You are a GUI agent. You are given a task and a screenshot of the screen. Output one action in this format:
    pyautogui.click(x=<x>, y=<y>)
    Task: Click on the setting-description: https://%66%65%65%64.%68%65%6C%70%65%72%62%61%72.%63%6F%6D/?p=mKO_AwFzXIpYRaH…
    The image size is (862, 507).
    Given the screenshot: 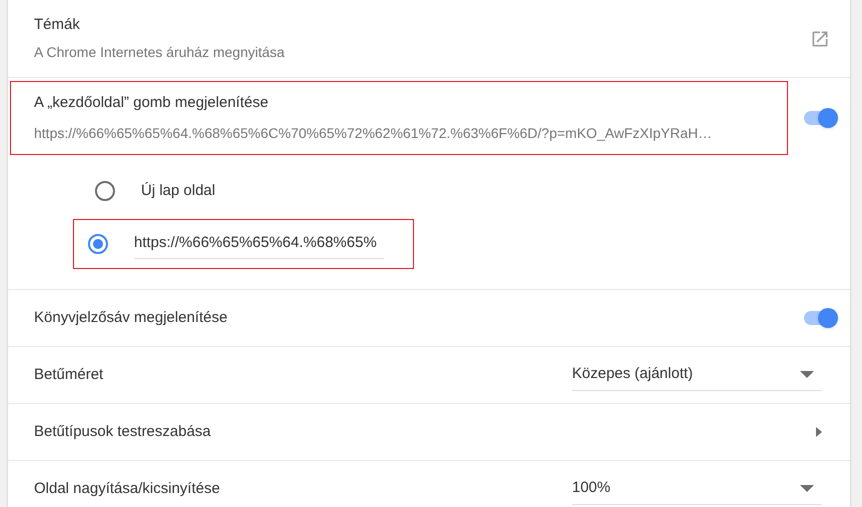 What is the action you would take?
    pyautogui.click(x=373, y=133)
    